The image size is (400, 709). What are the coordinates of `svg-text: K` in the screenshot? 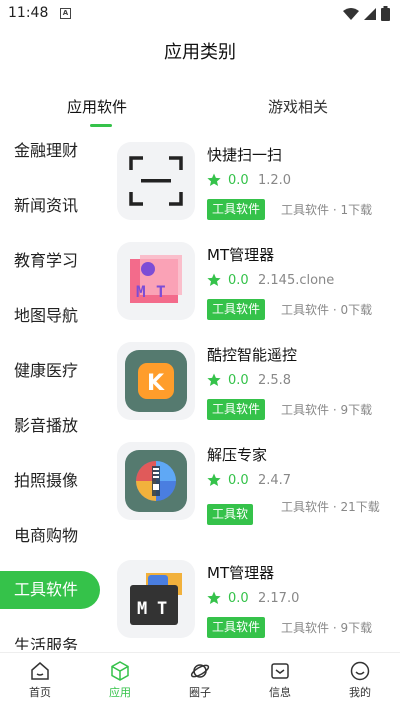 It's located at (156, 383).